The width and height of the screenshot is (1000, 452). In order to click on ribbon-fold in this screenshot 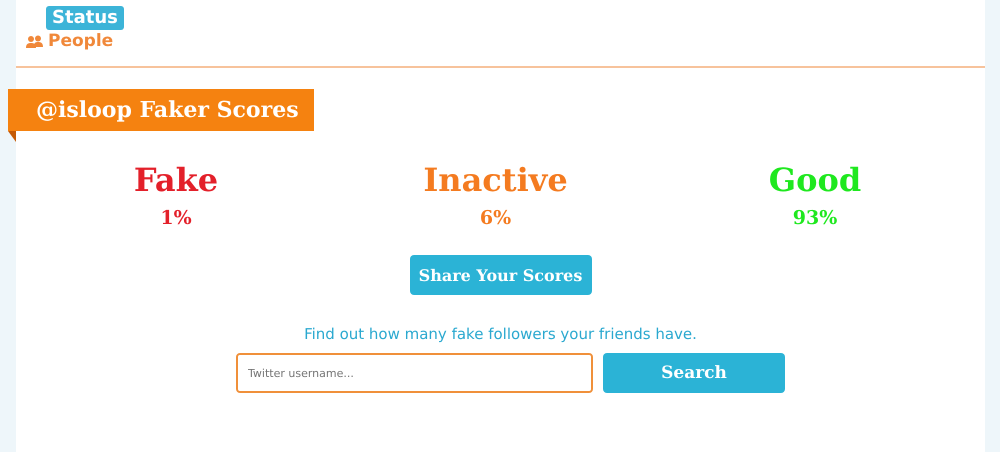, I will do `click(12, 136)`.